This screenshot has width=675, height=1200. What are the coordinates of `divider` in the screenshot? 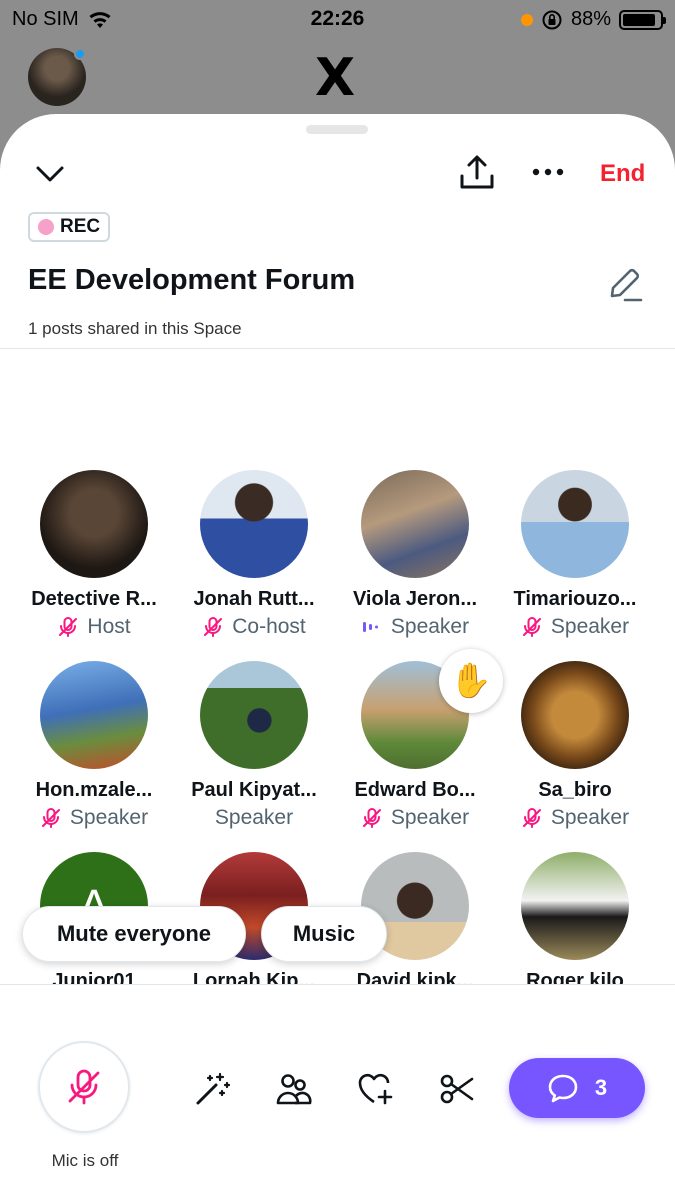 It's located at (337, 348).